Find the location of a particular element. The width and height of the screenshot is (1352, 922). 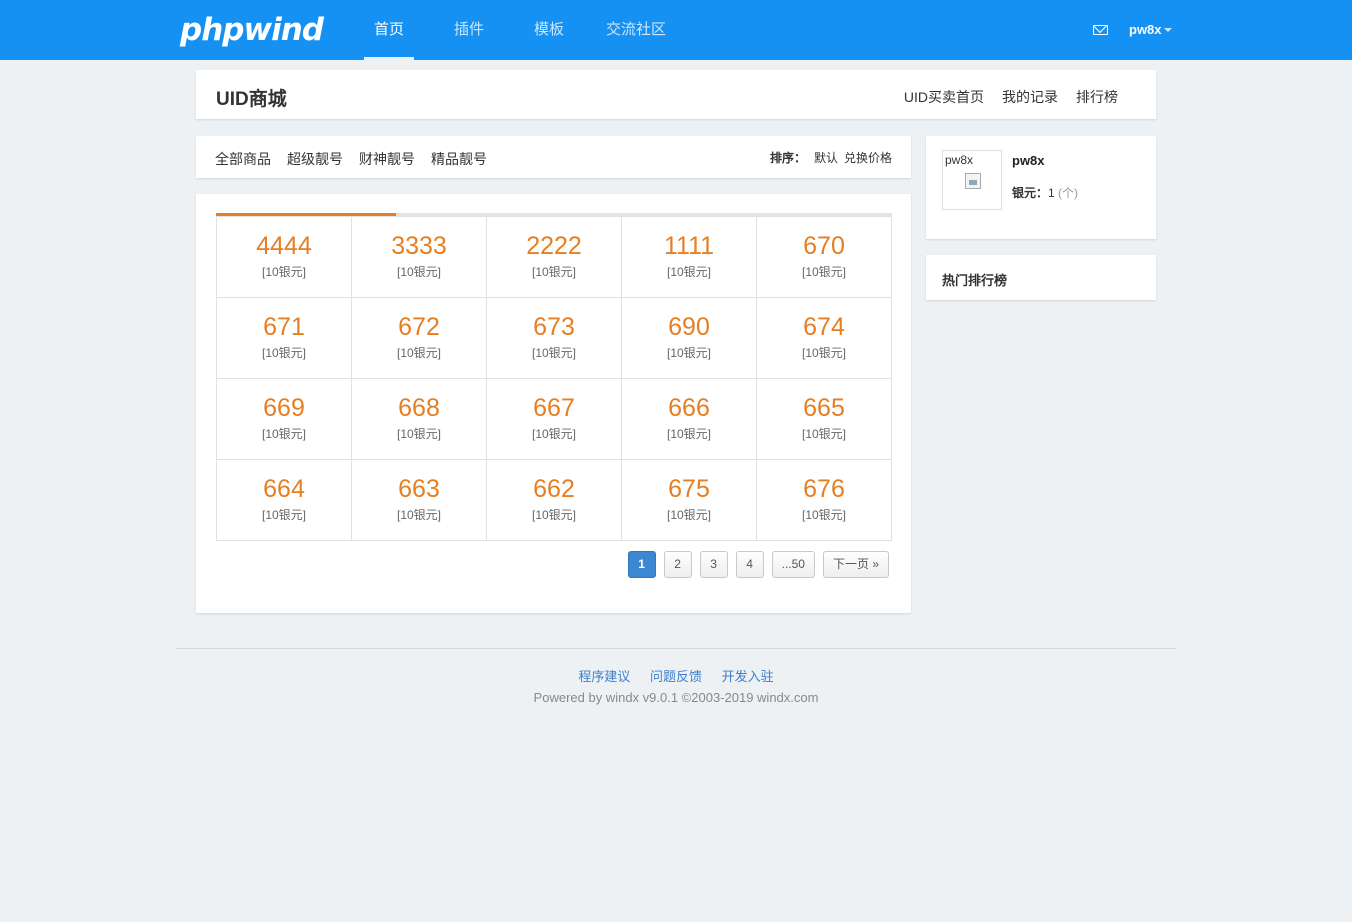

sort-price: 兑换价格 is located at coordinates (868, 157).